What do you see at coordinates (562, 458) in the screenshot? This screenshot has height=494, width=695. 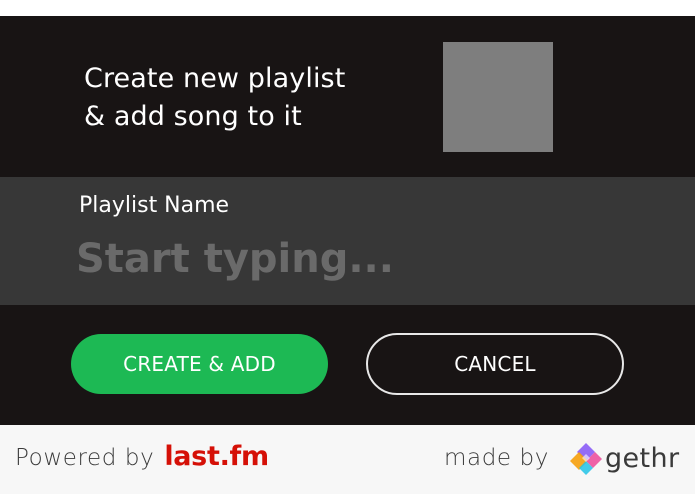 I see `made-by: made by gethr` at bounding box center [562, 458].